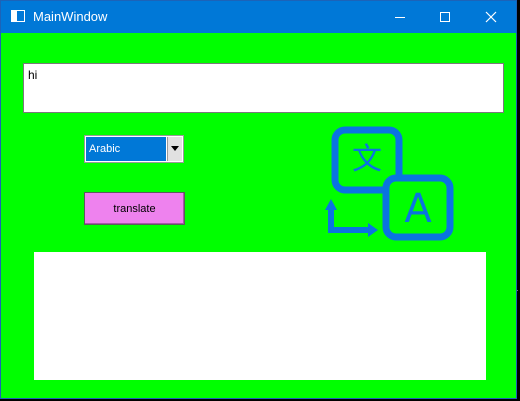  I want to click on language-select-value: Arabic, so click(126, 149).